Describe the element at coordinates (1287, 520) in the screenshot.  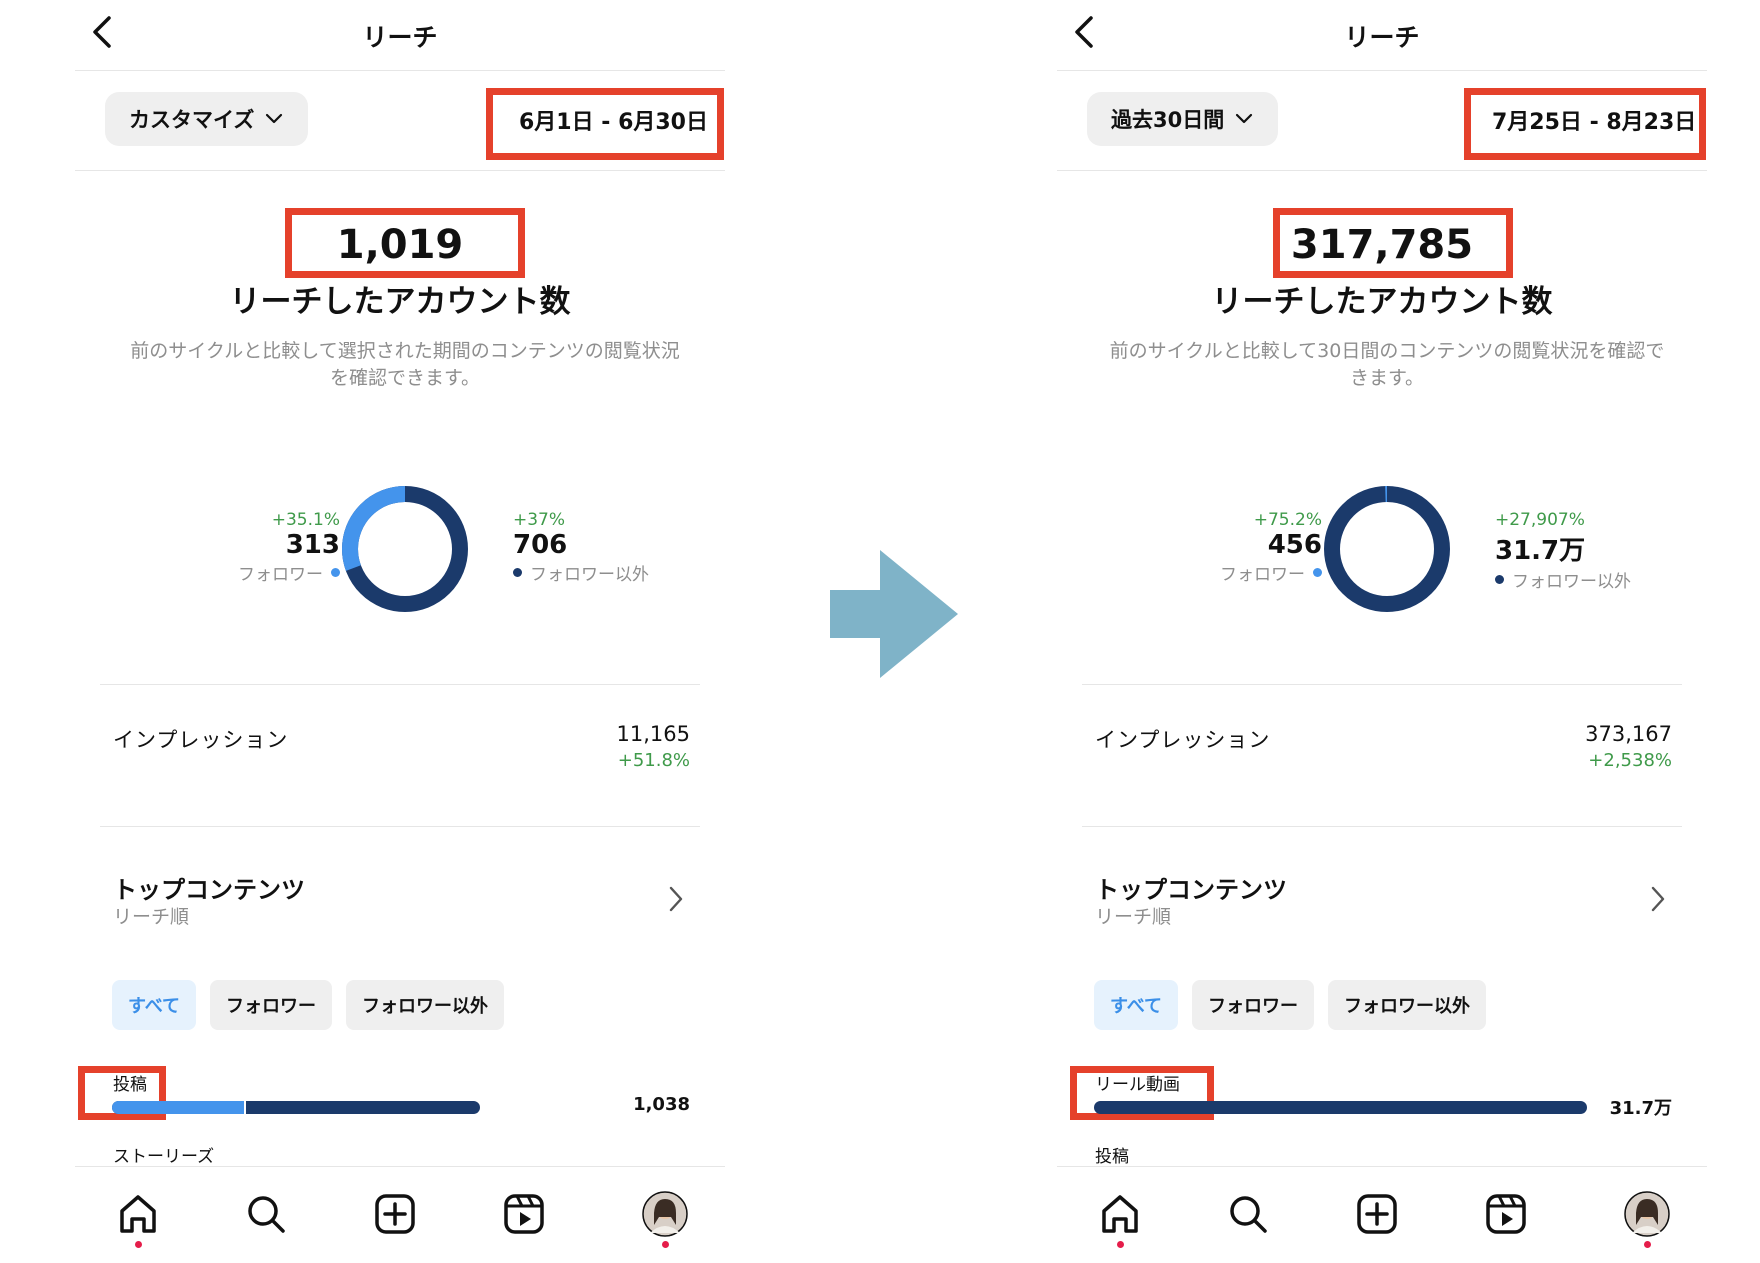
I see `followers-pct: +75.2%` at that location.